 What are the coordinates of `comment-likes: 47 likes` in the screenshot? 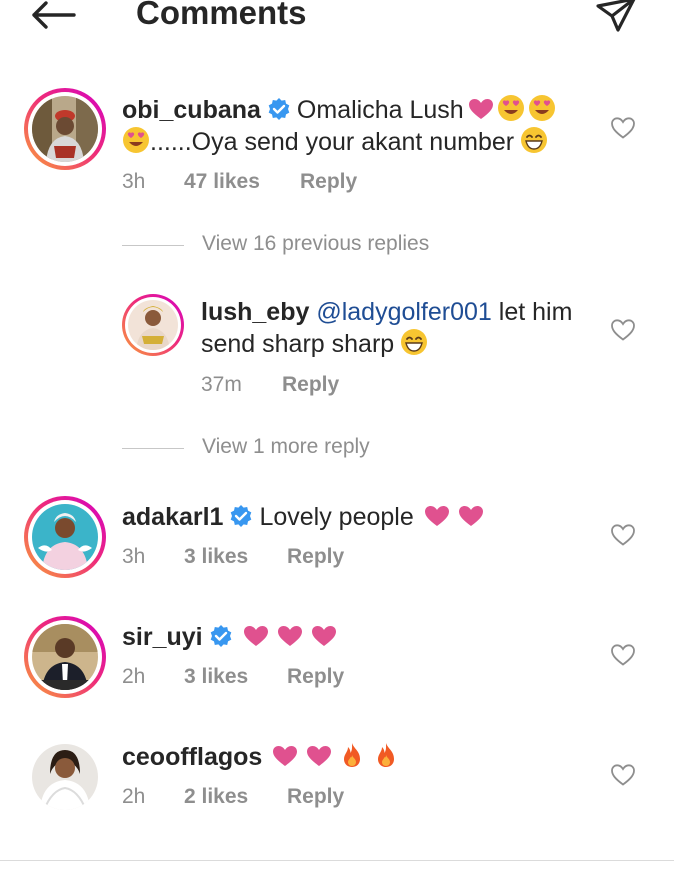 It's located at (222, 182).